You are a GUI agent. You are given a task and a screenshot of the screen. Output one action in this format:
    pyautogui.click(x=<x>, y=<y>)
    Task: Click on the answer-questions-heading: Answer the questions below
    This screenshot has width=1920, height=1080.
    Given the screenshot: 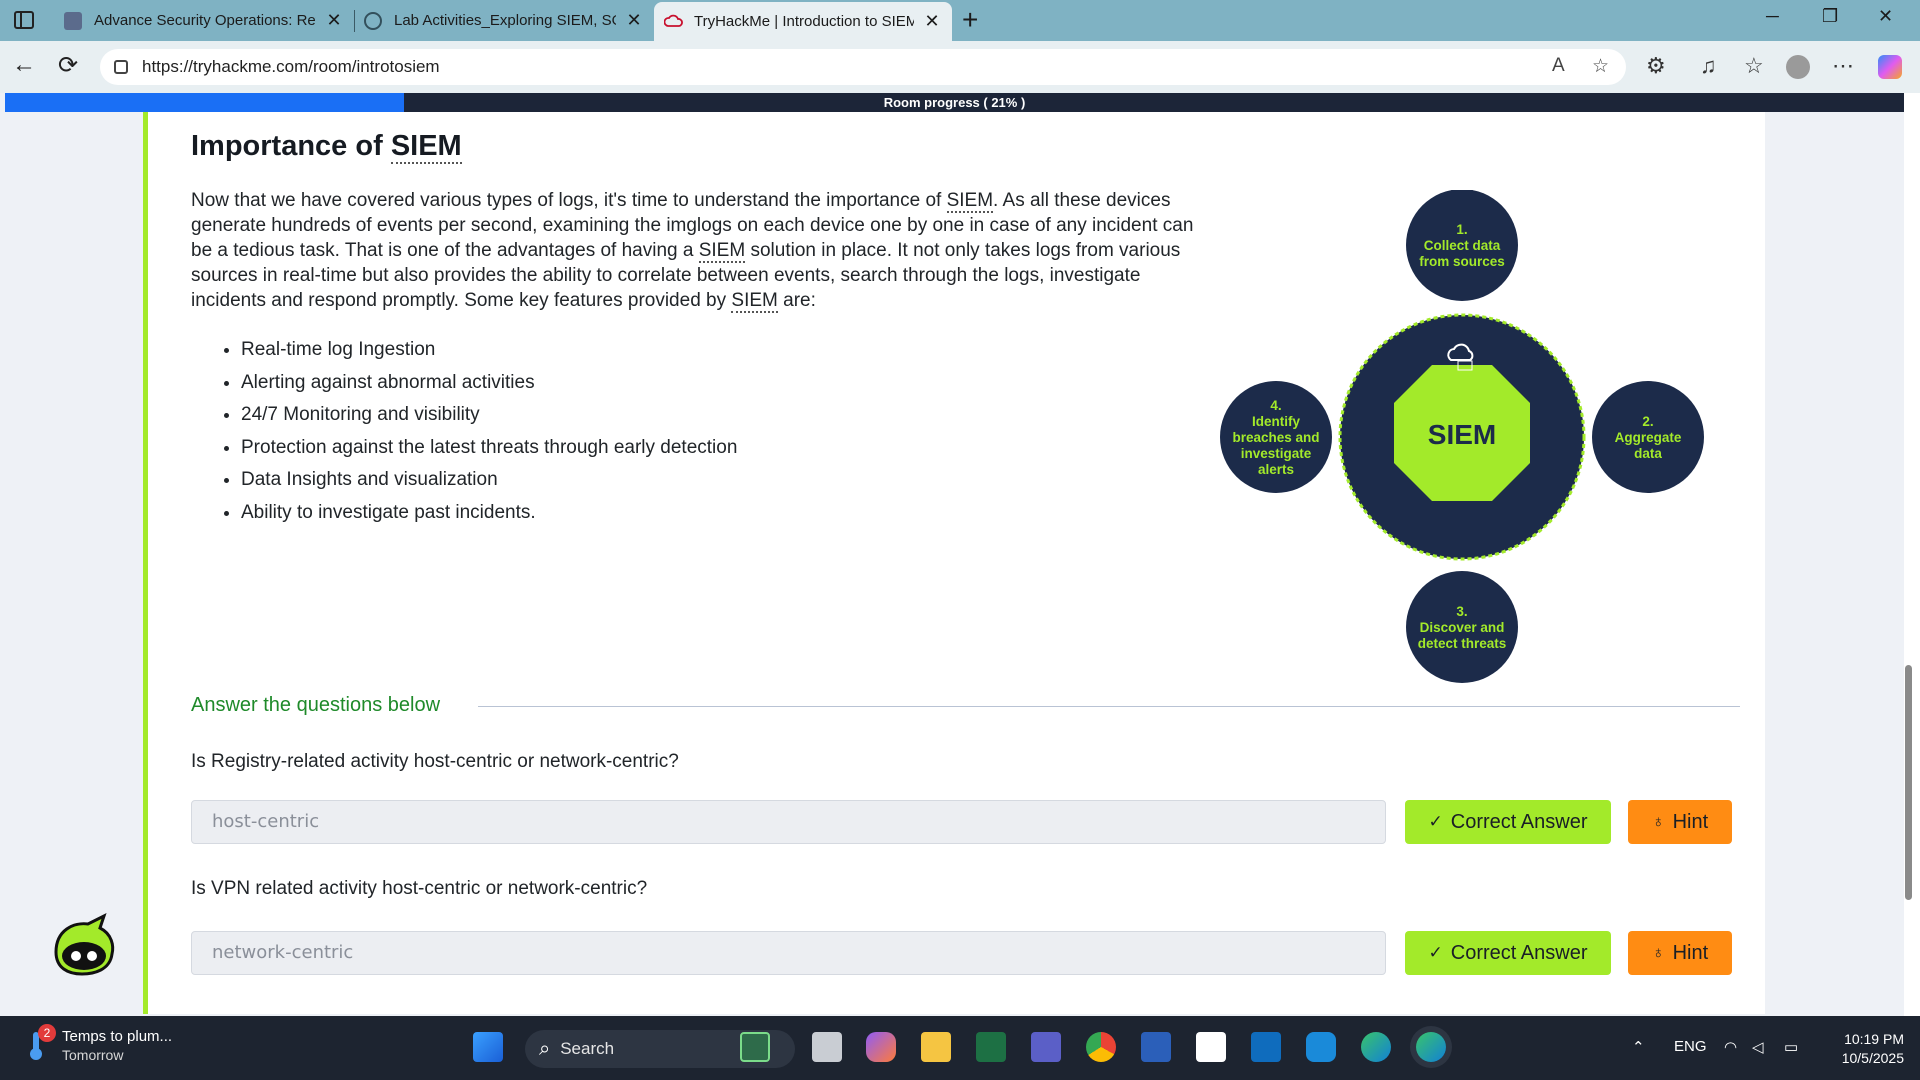 What is the action you would take?
    pyautogui.click(x=325, y=705)
    